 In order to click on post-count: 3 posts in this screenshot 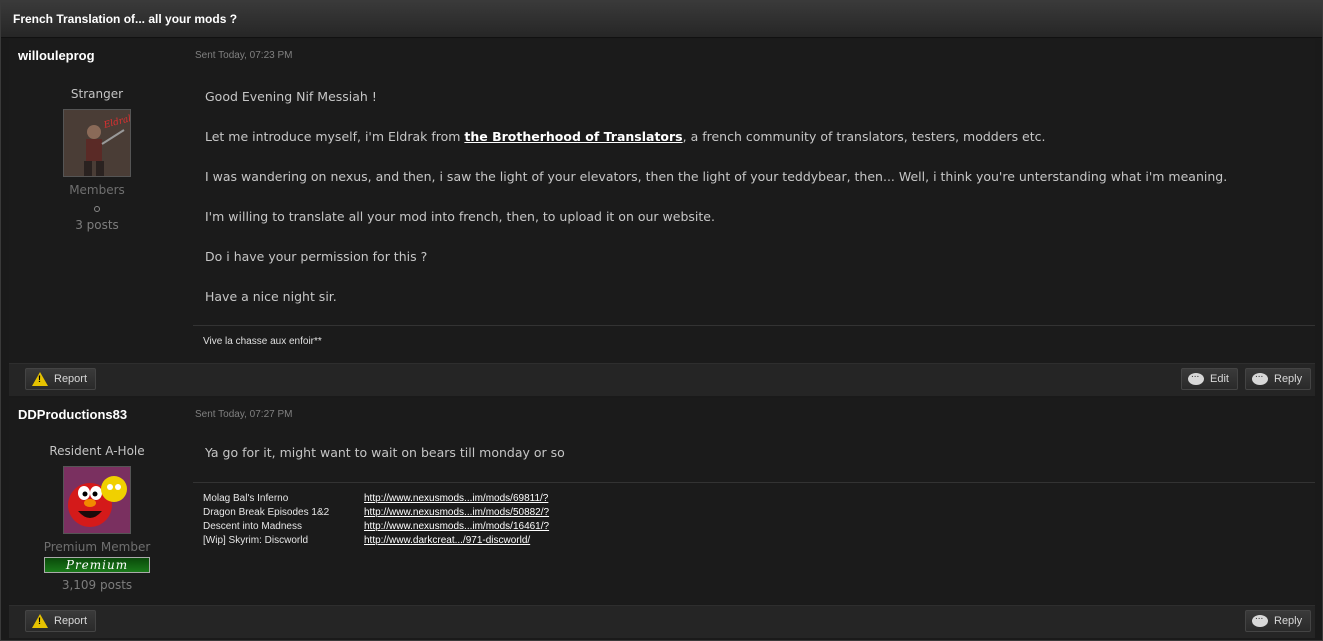, I will do `click(97, 225)`.